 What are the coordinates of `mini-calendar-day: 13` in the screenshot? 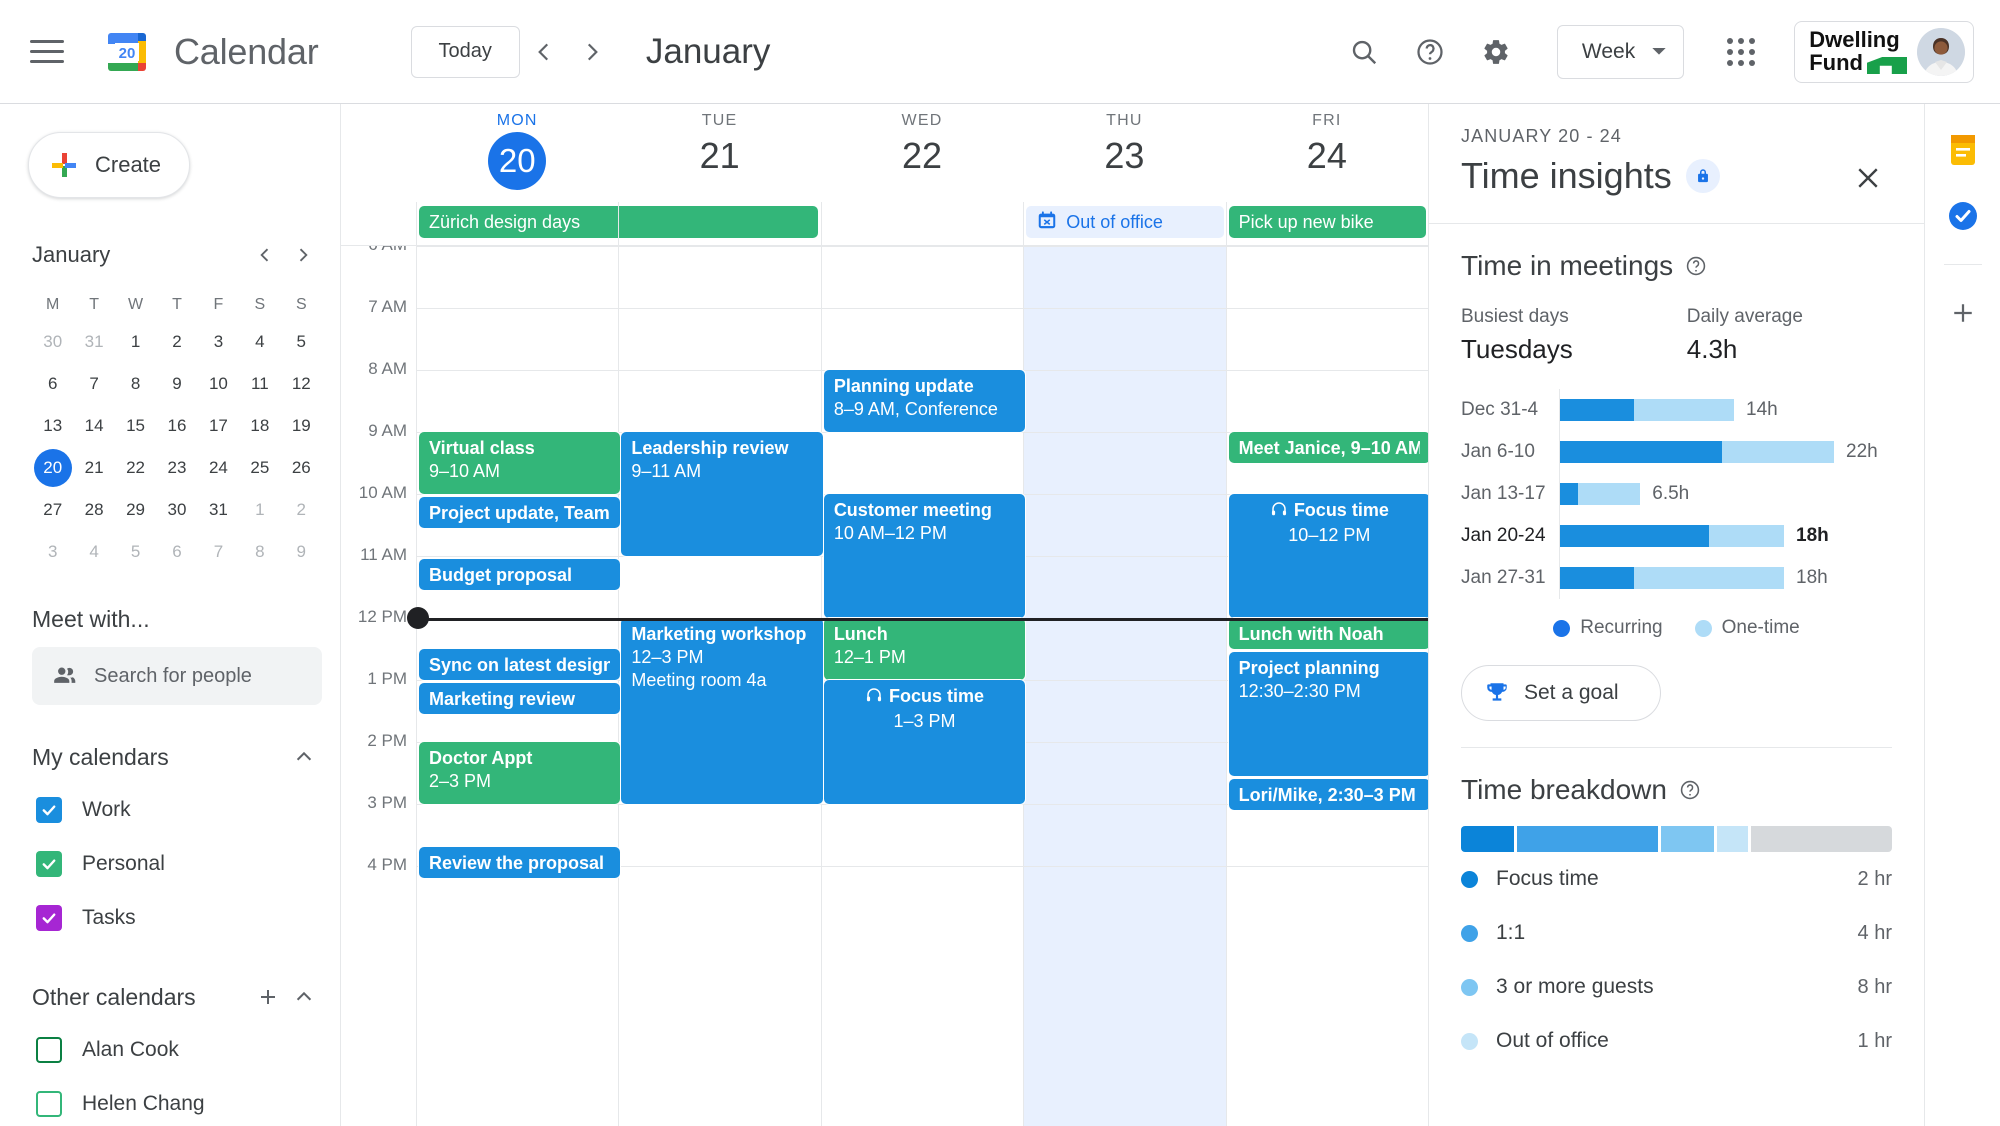 It's located at (52, 426).